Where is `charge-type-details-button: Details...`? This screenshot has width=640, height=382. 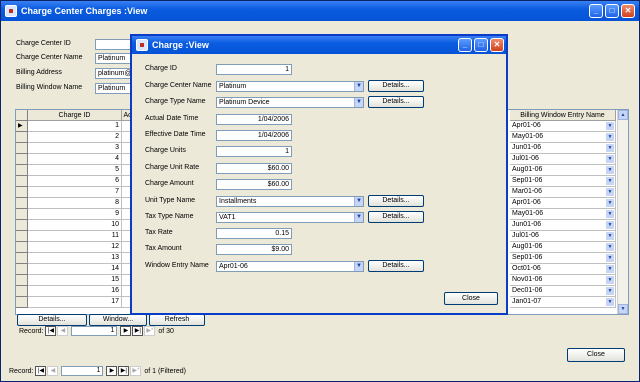 charge-type-details-button: Details... is located at coordinates (396, 102).